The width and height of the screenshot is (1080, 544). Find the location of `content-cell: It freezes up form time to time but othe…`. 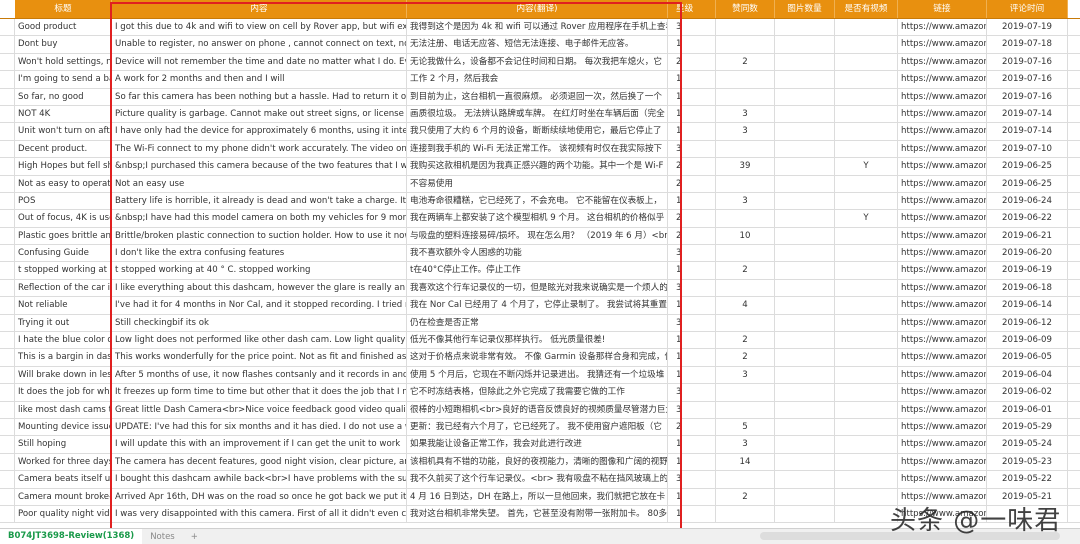

content-cell: It freezes up form time to time but othe… is located at coordinates (259, 392).